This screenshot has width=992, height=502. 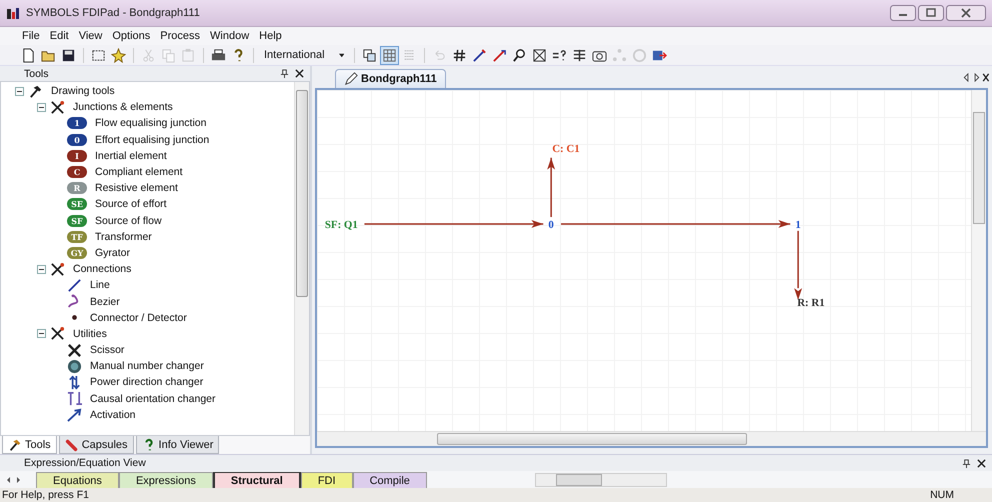 I want to click on element-badge: I, so click(x=77, y=156).